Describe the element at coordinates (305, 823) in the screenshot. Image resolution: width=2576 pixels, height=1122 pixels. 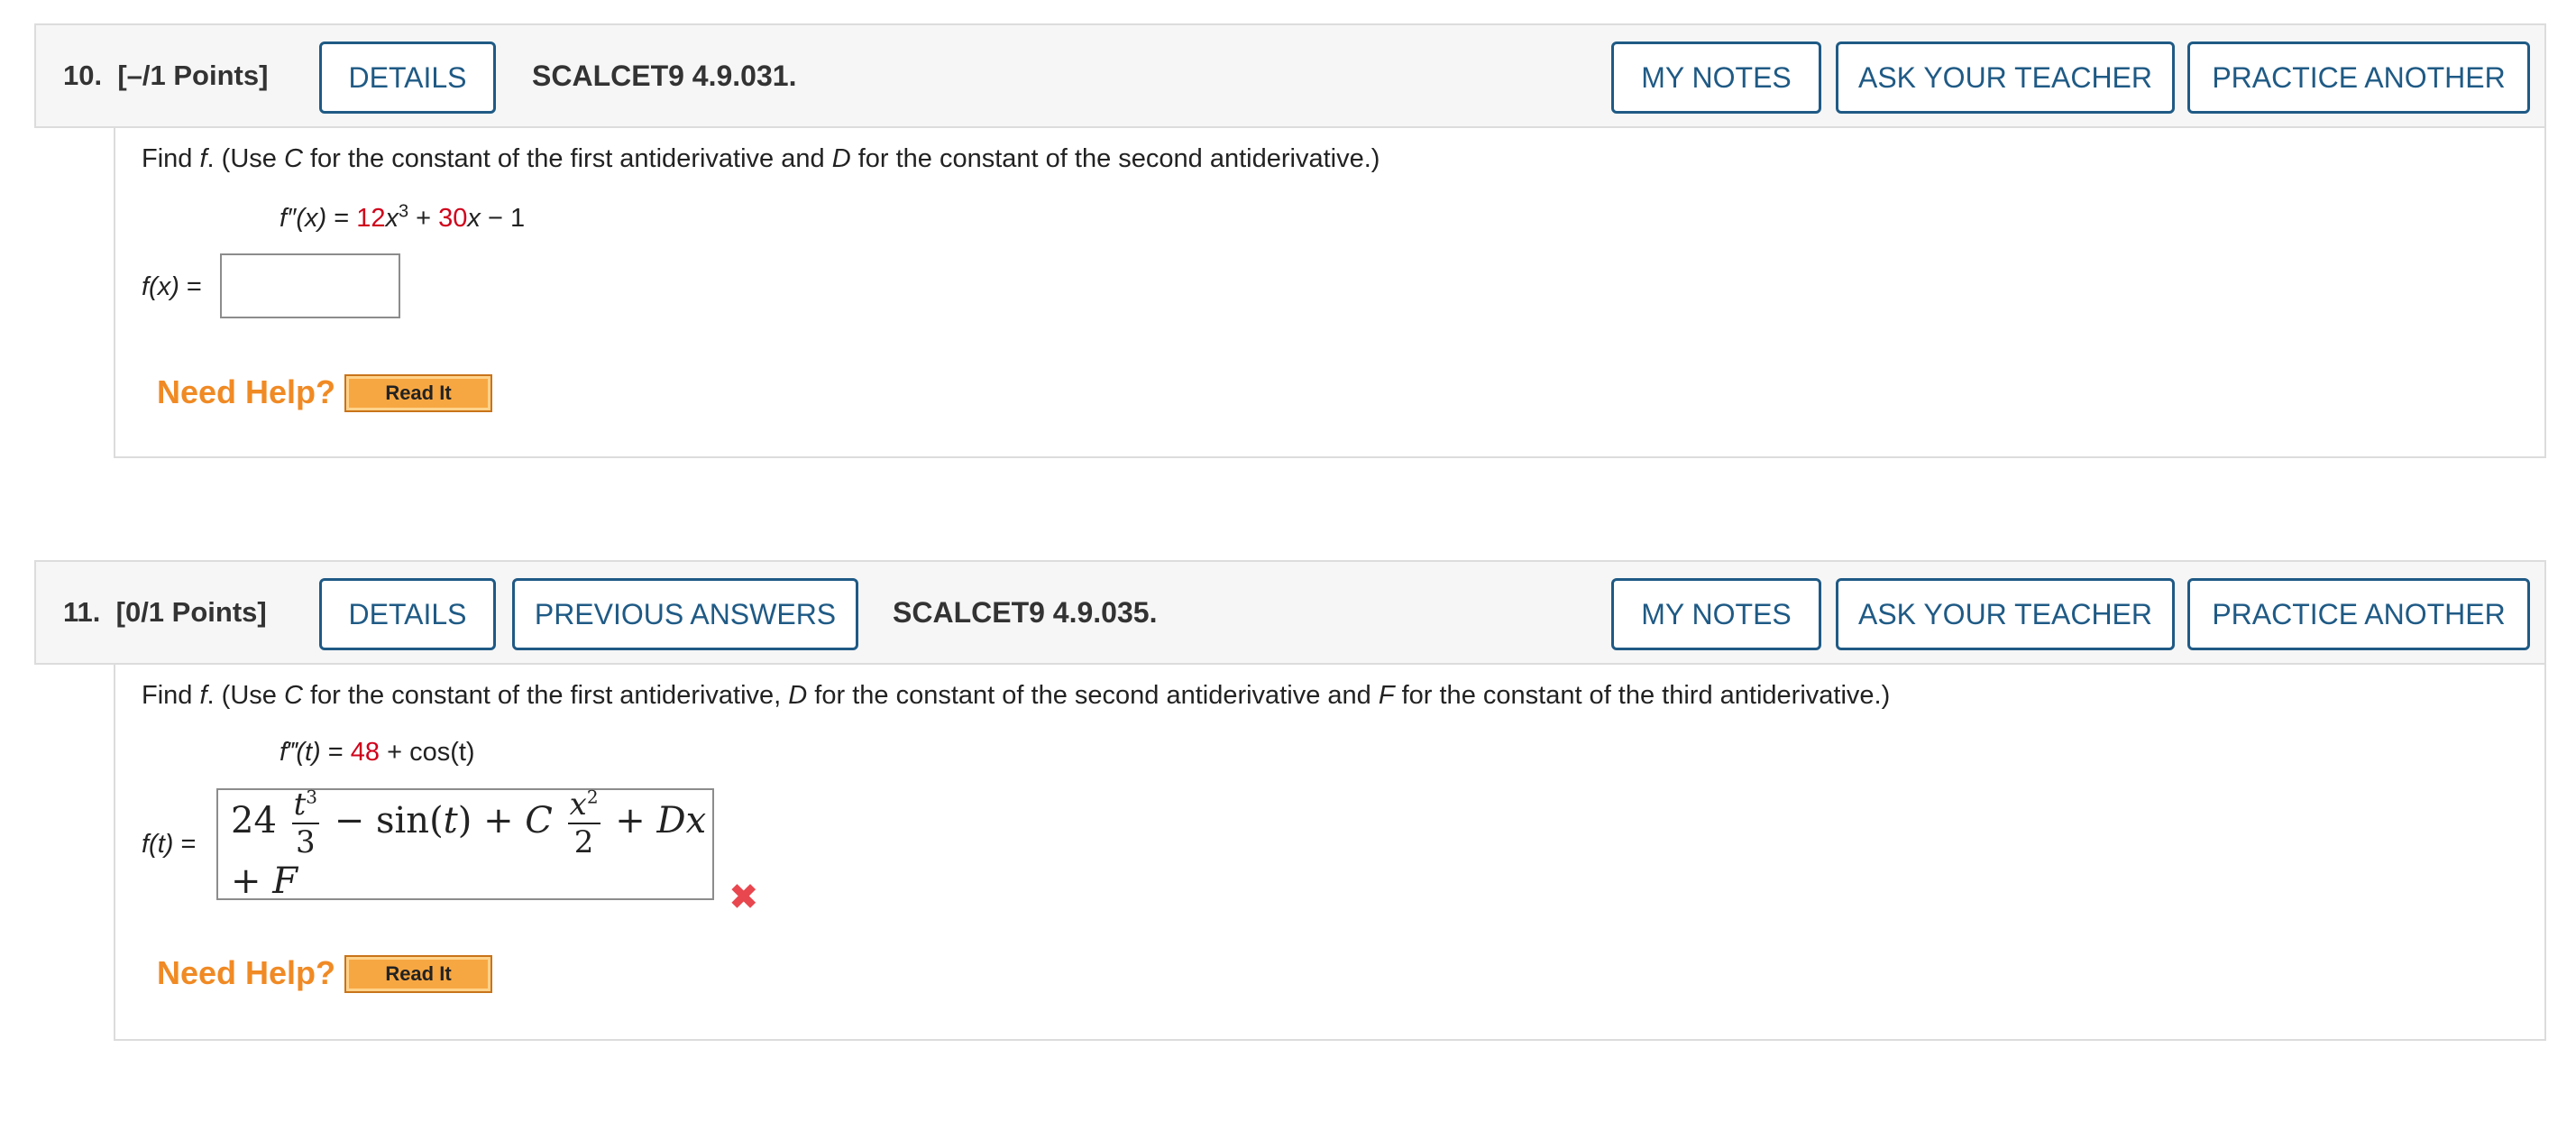
I see `fraction-t-cubed-over-3: t3 3` at that location.